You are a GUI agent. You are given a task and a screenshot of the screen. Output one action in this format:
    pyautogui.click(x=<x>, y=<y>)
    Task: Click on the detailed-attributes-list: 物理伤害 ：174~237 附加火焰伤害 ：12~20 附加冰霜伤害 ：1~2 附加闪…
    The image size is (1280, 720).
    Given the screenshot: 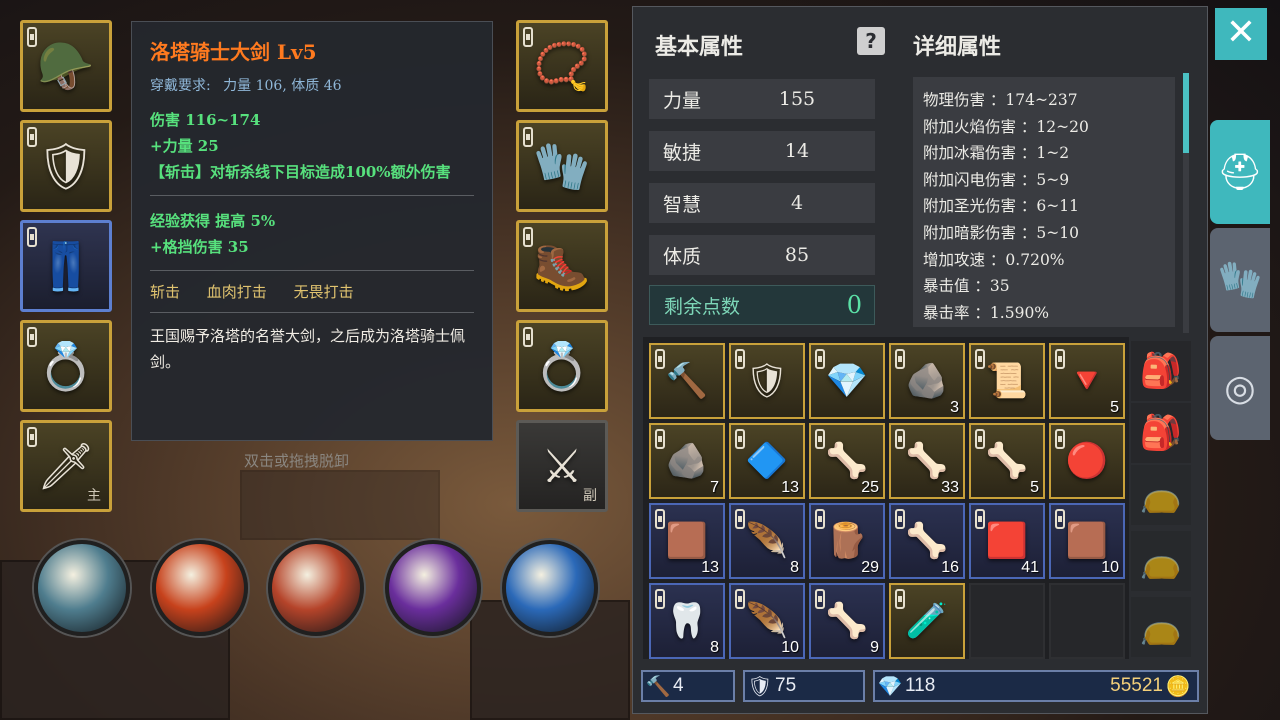 What is the action you would take?
    pyautogui.click(x=1044, y=202)
    